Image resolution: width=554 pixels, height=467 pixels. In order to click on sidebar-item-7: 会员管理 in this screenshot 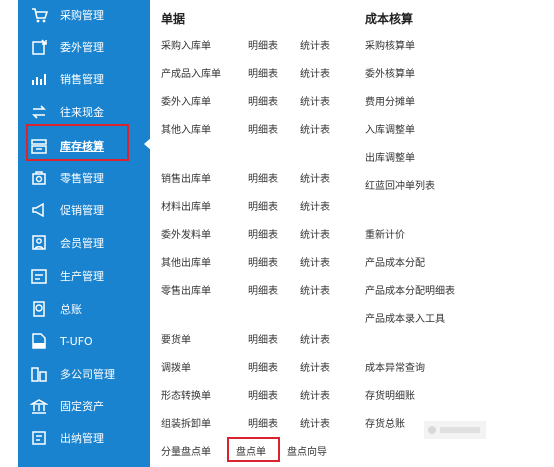, I will do `click(84, 243)`.